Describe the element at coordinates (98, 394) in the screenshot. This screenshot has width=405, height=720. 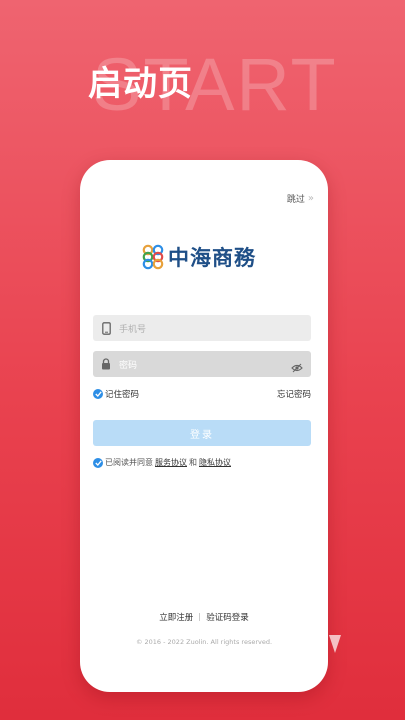
I see `check-circle-icon` at that location.